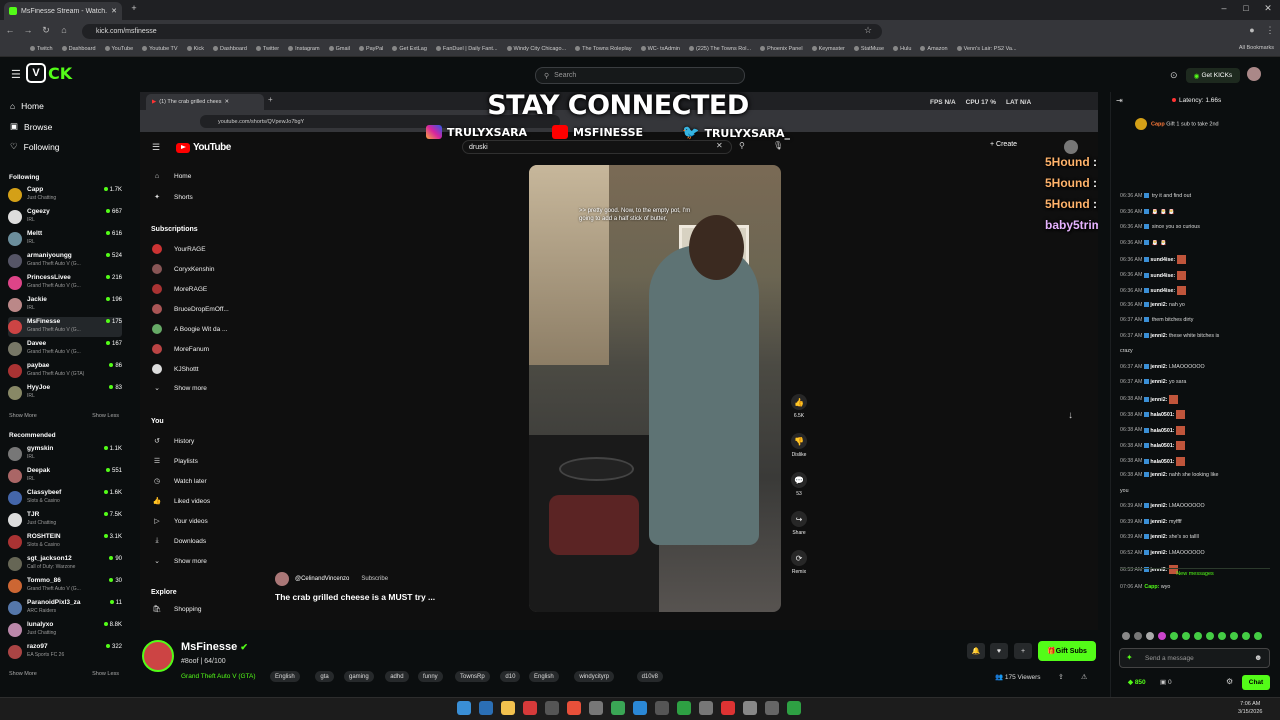  Describe the element at coordinates (65, 630) in the screenshot. I see `channel-item: lunalyxo Just Chatting 8.8K` at that location.